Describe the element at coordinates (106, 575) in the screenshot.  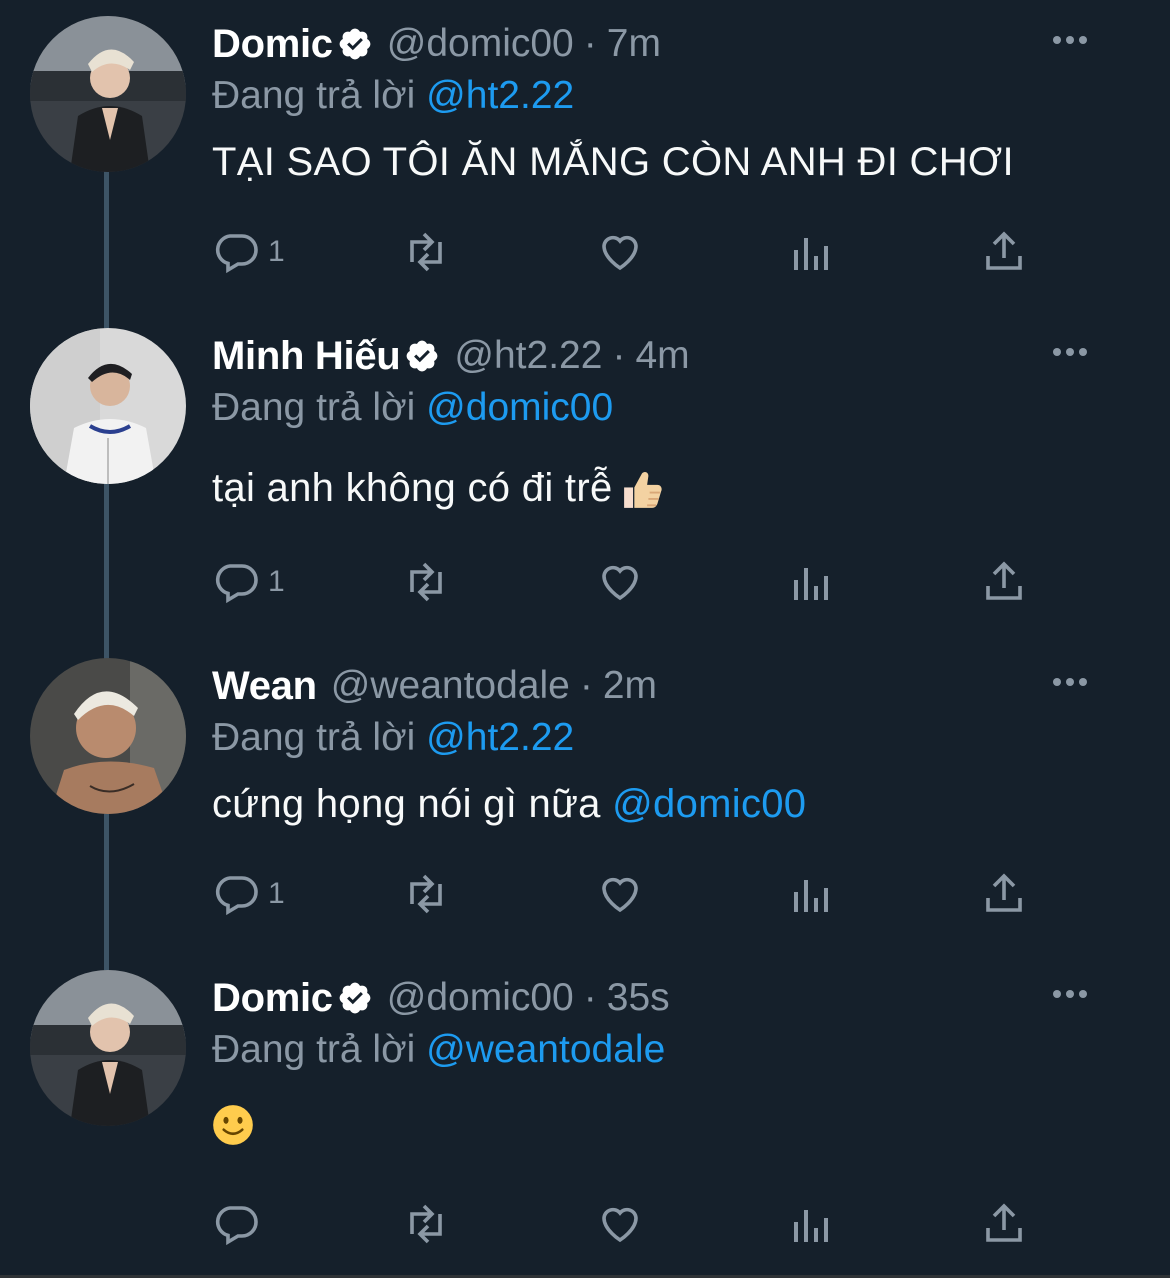
I see `thread-line` at that location.